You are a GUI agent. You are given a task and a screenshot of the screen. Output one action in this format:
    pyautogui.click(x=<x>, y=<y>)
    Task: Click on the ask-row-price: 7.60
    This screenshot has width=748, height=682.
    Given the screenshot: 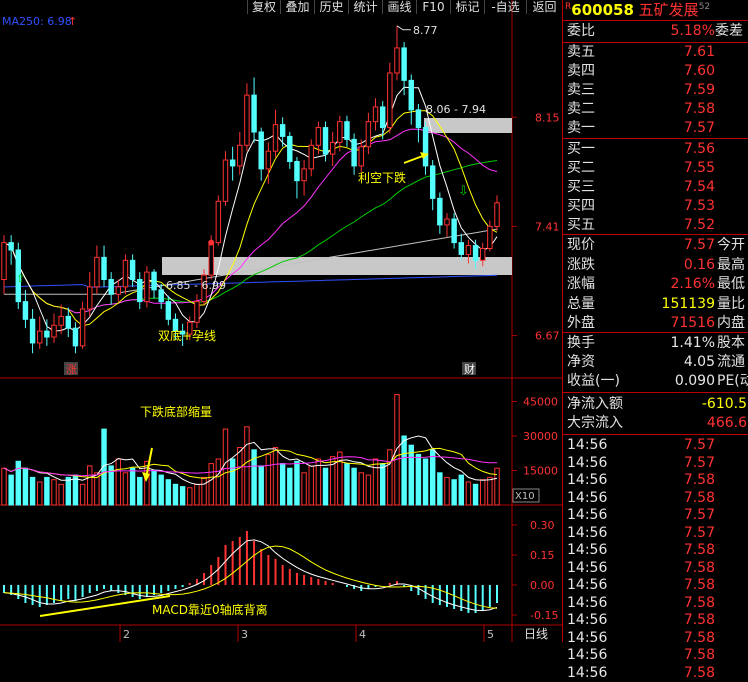 What is the action you would take?
    pyautogui.click(x=699, y=71)
    